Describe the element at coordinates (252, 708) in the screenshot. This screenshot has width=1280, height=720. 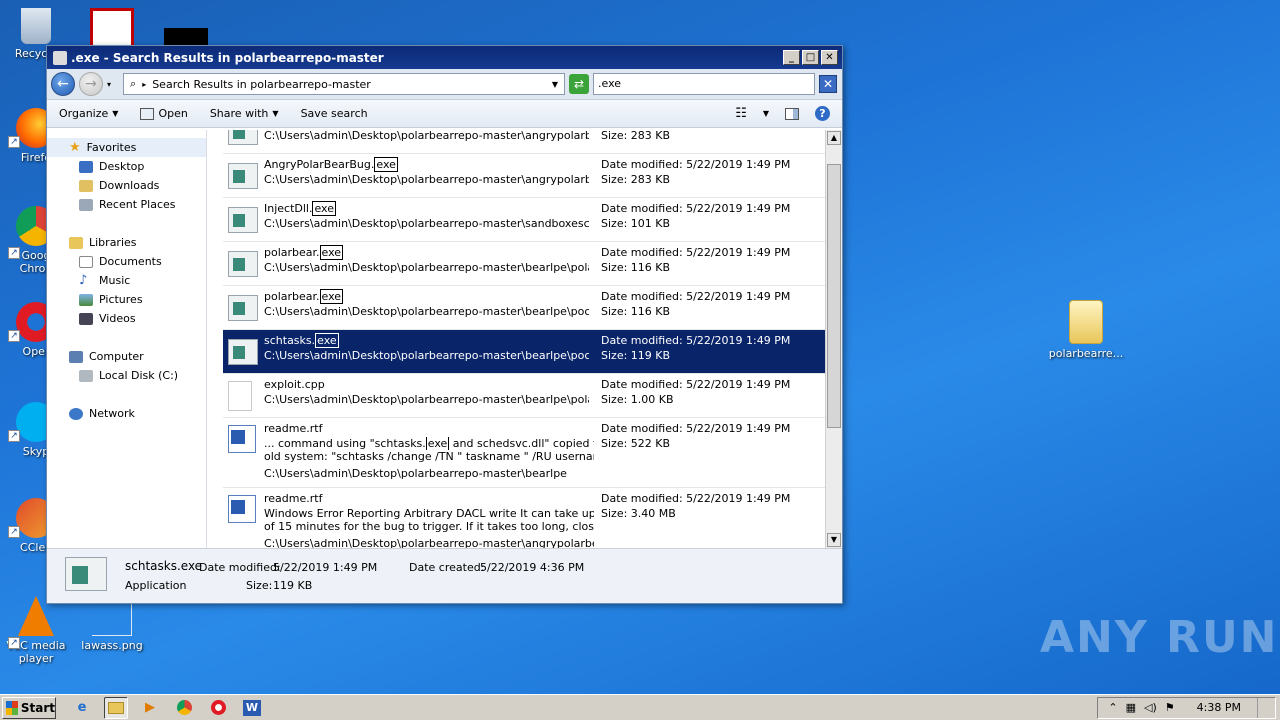
I see `word-taskbar-icon: W` at that location.